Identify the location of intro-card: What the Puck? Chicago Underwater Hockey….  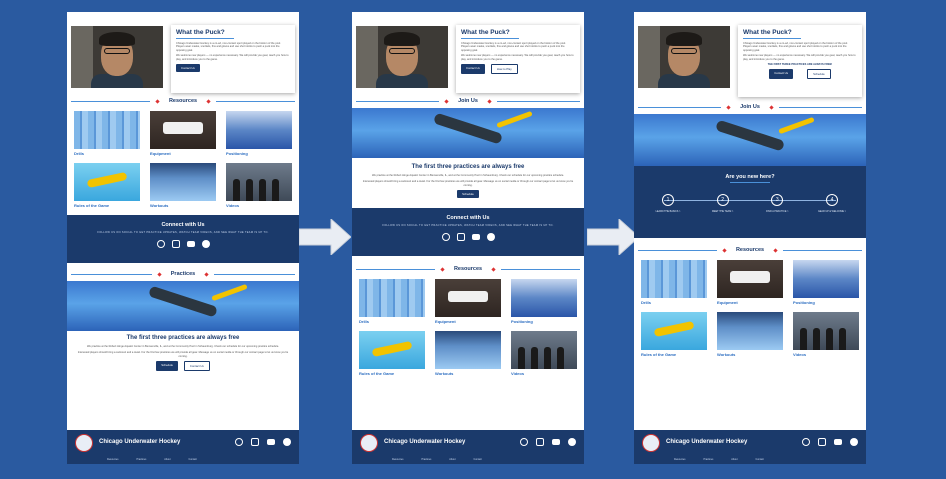
(233, 59).